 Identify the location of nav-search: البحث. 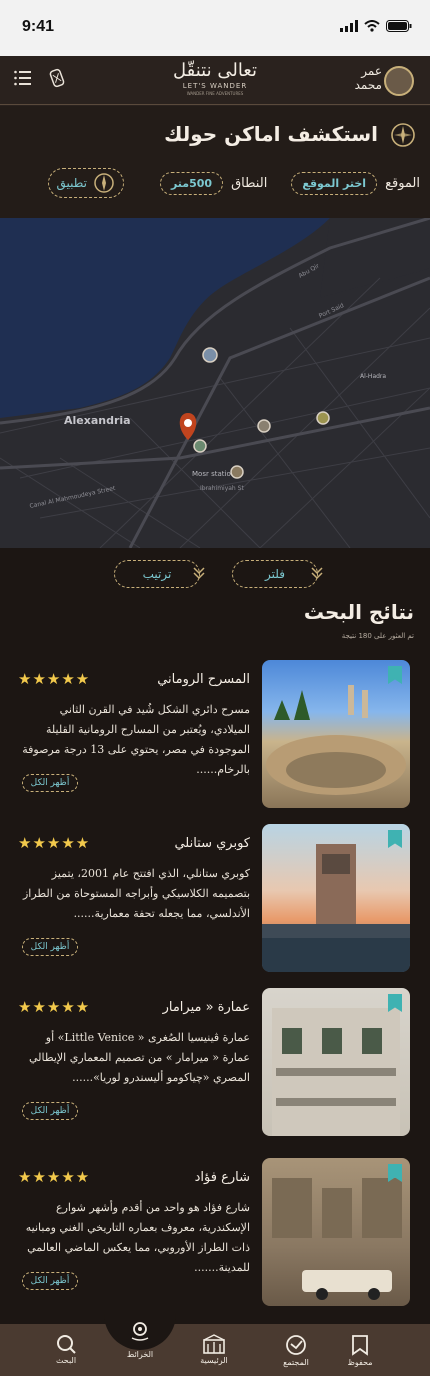
(66, 1349).